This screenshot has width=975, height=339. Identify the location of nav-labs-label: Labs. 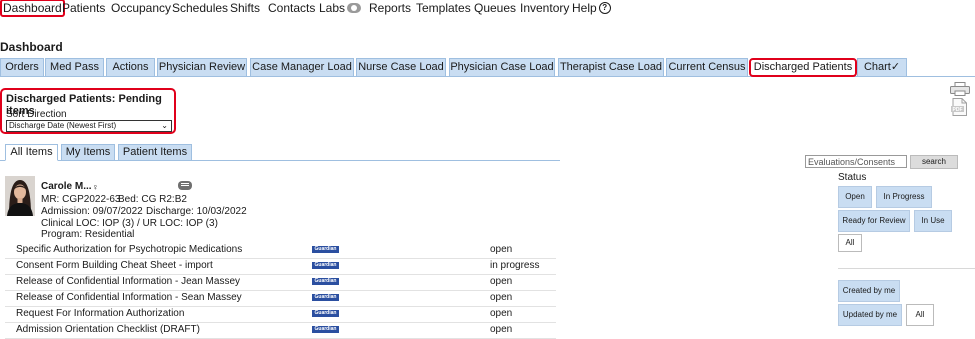
(332, 8).